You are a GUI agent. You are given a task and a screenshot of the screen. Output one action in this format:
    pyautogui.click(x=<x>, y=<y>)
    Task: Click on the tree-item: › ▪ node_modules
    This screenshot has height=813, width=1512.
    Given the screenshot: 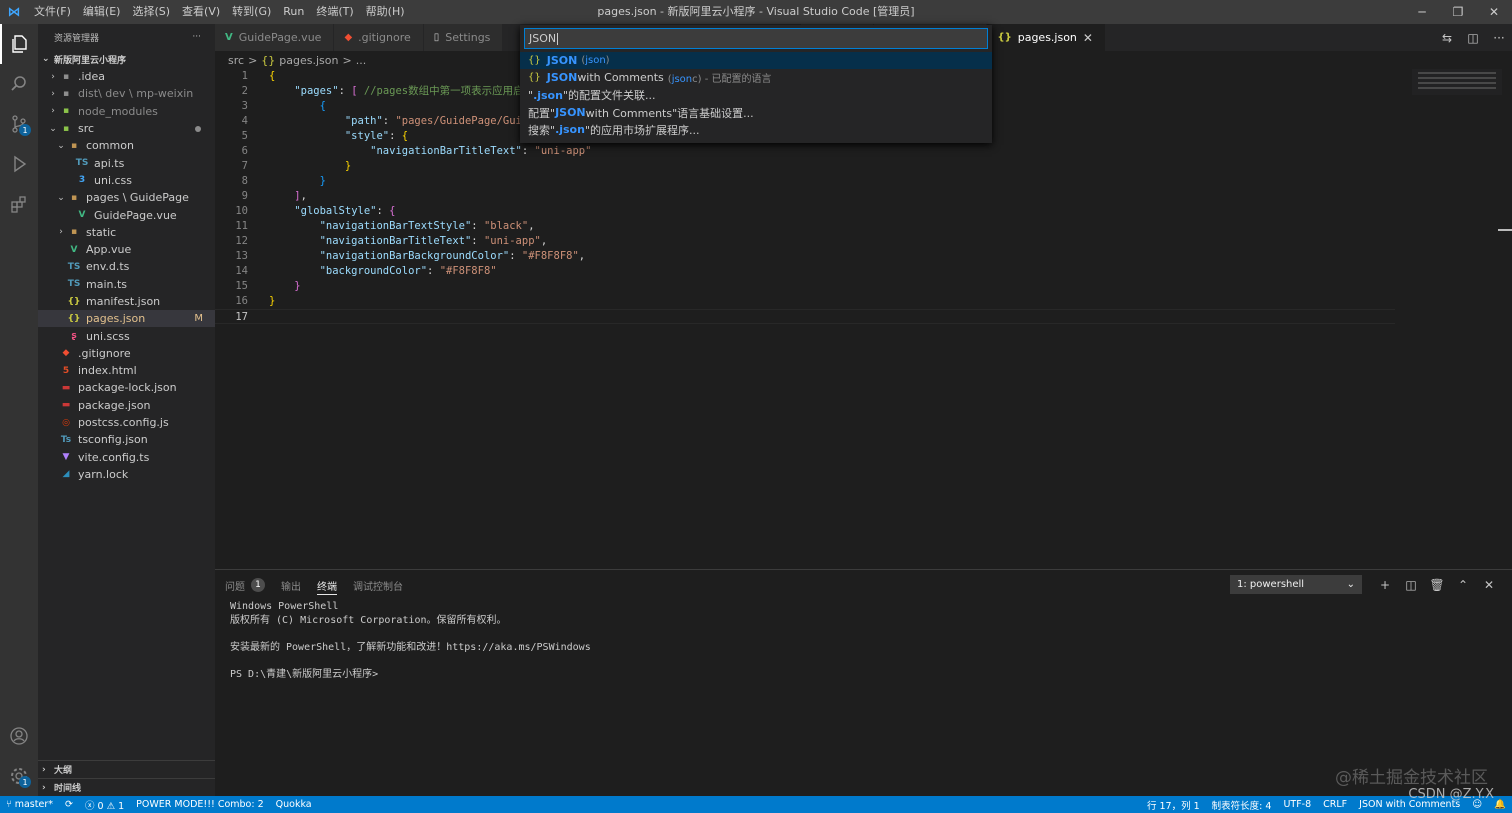 What is the action you would take?
    pyautogui.click(x=126, y=111)
    